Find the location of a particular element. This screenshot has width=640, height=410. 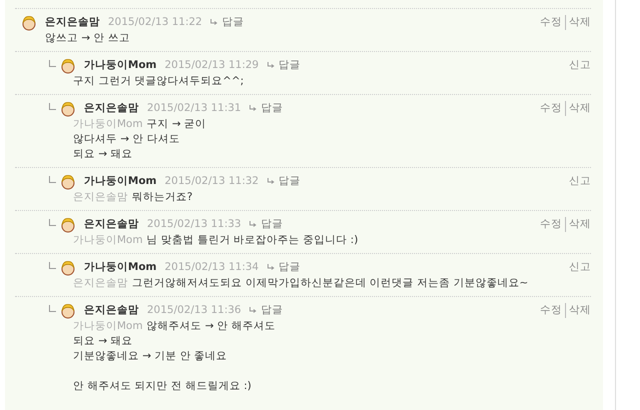

comment-date: 2015/02/13 11:34 is located at coordinates (211, 267).